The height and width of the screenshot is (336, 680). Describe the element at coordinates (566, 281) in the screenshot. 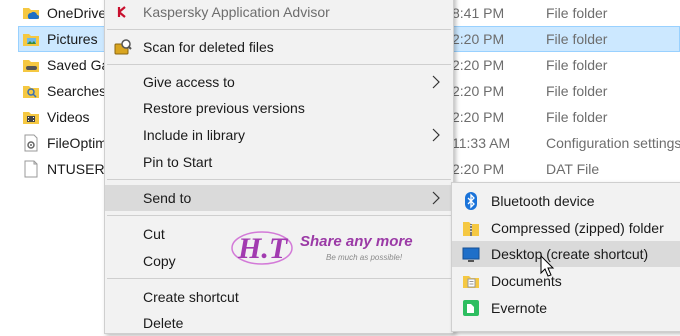

I see `send-to-documents: Documents` at that location.